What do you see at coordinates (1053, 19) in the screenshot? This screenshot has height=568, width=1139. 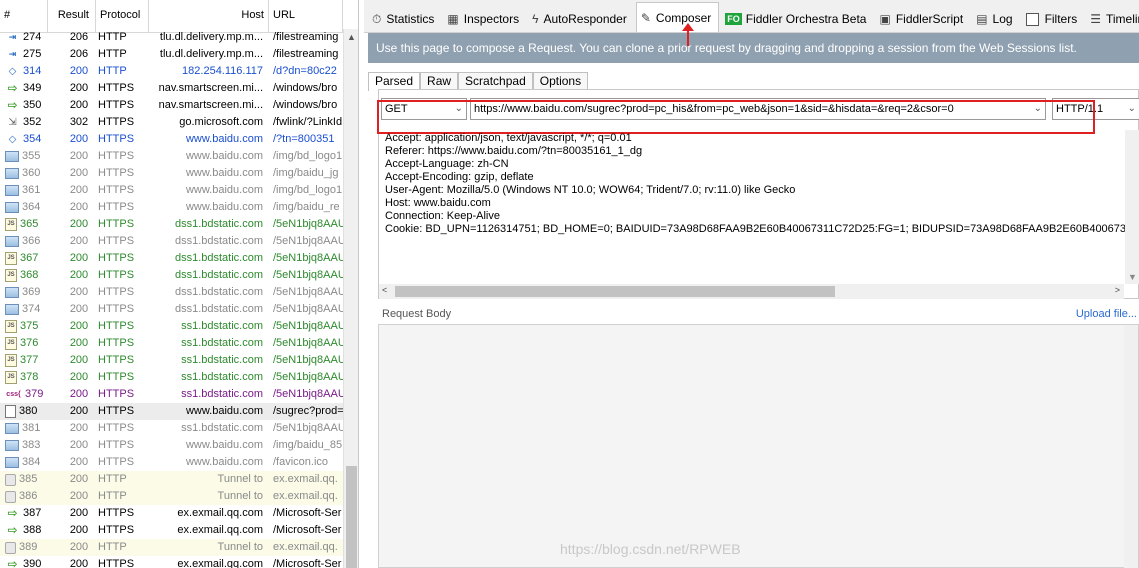 I see `tab-filters: Filters` at bounding box center [1053, 19].